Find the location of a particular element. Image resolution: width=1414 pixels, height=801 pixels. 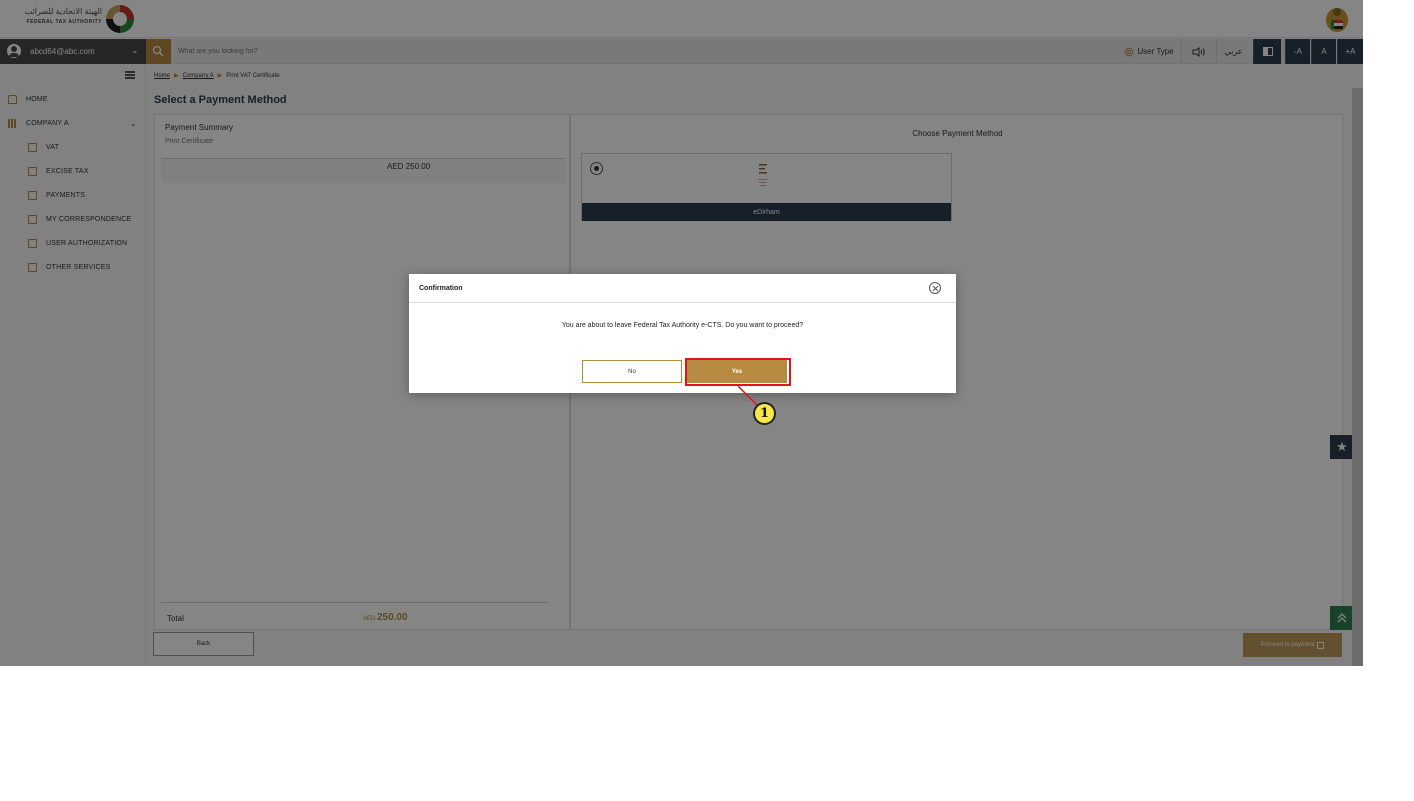

close-icon is located at coordinates (935, 288).